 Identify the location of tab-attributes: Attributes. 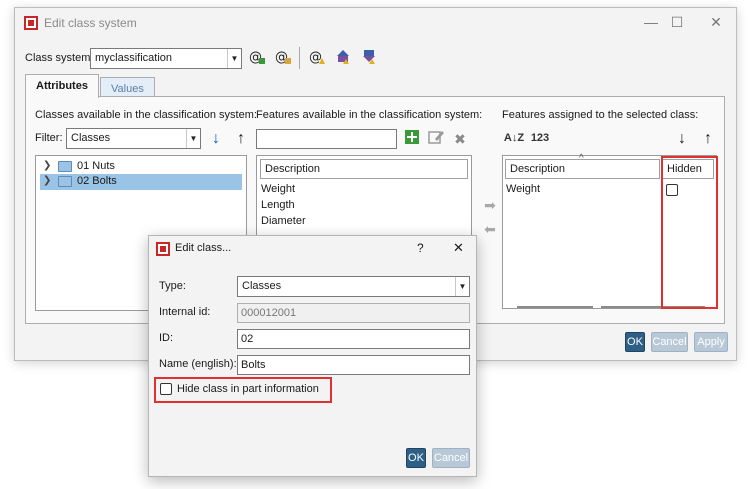
(62, 86).